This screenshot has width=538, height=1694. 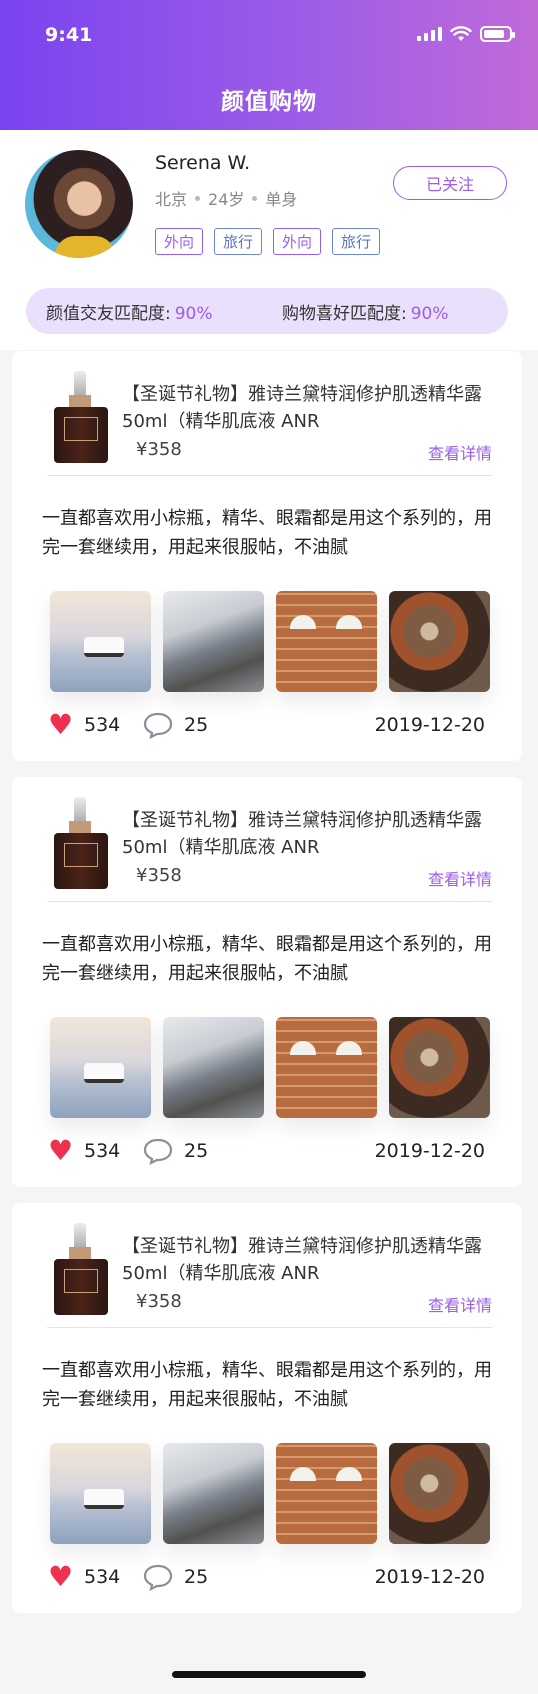 I want to click on shop-match: 购物喜好匹配度: 90%, so click(x=365, y=311).